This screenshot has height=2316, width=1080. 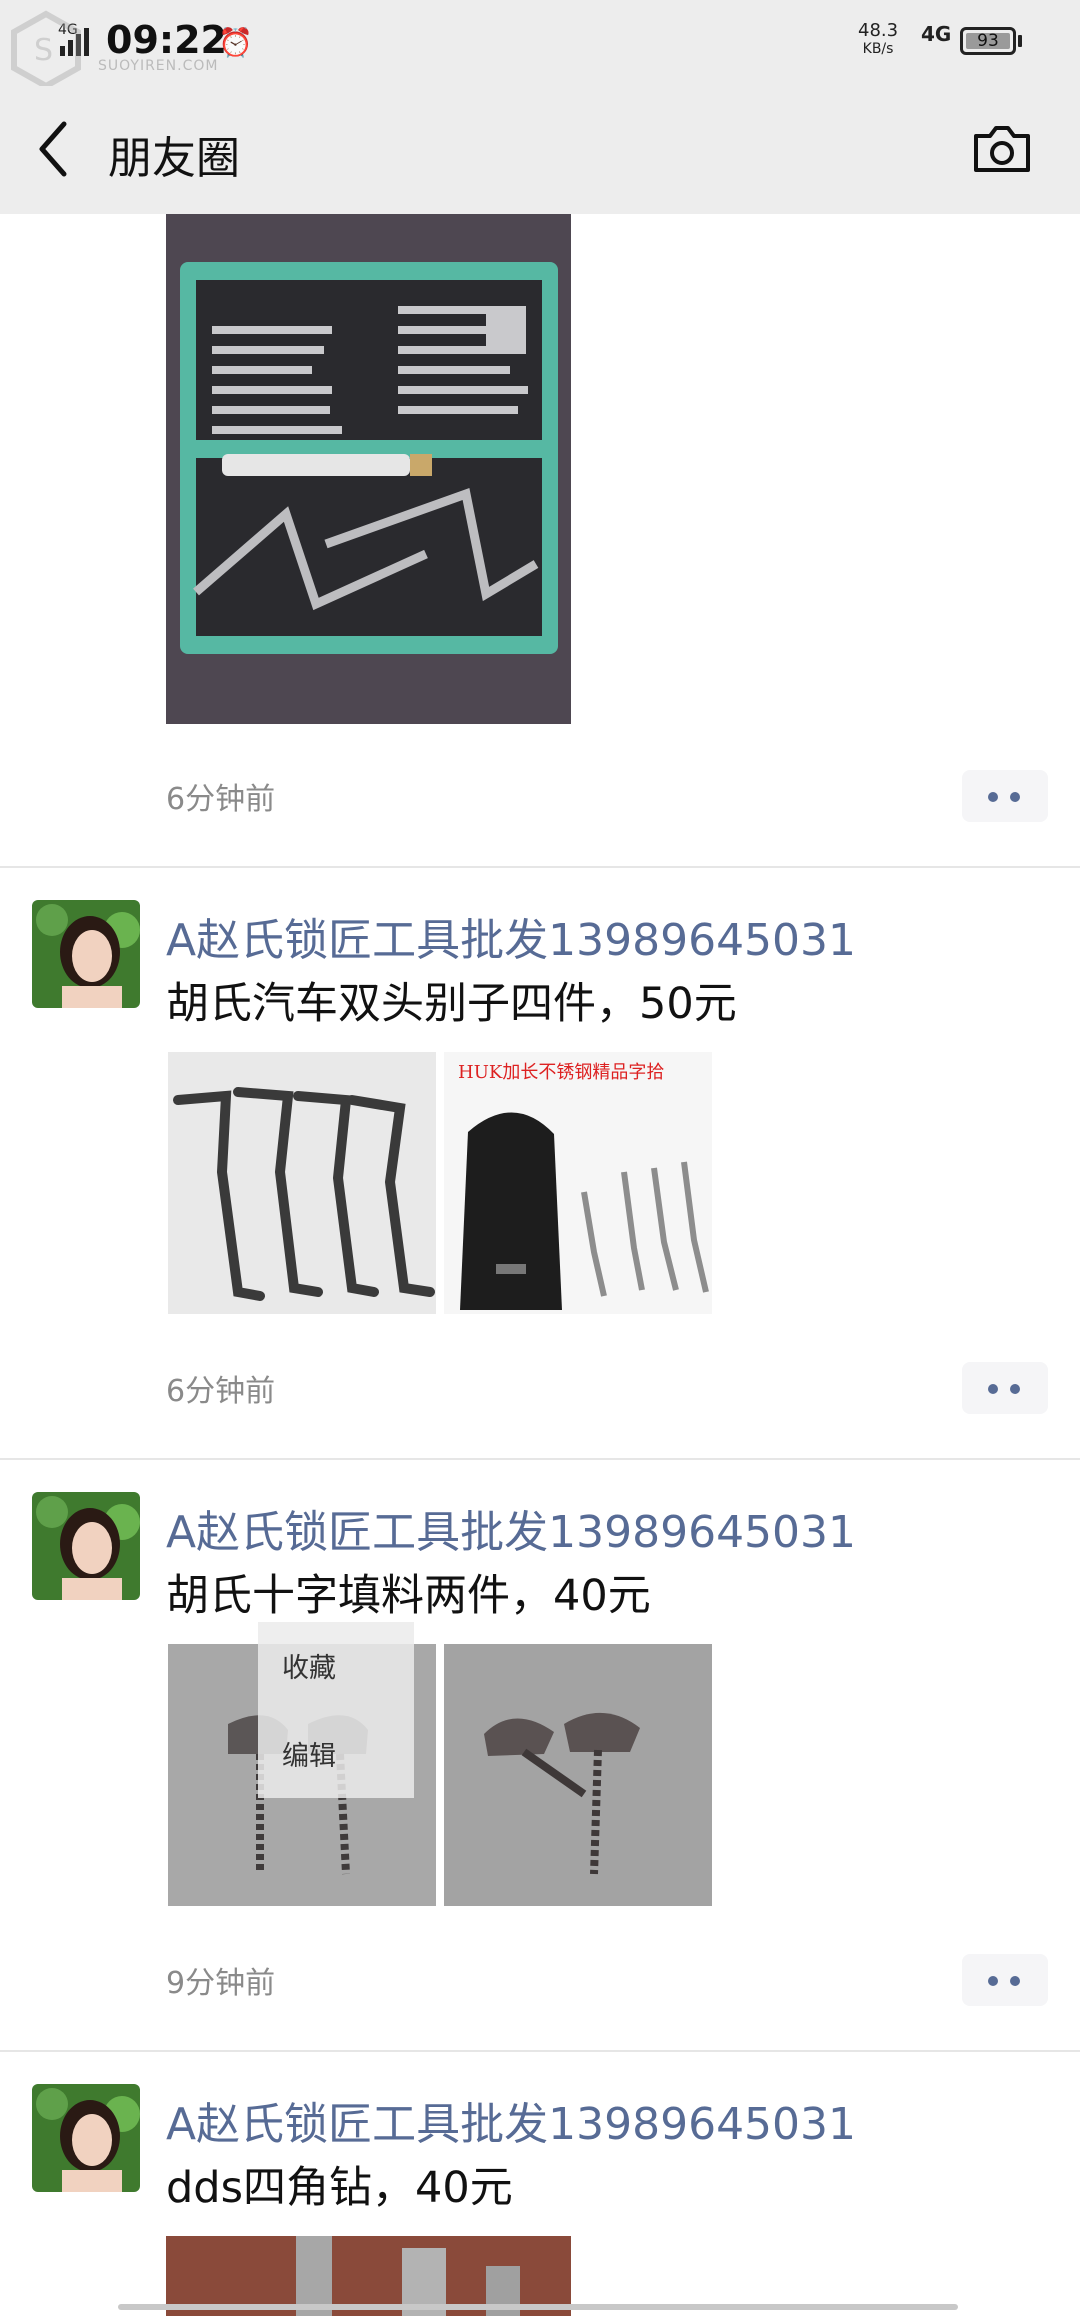 What do you see at coordinates (878, 30) in the screenshot?
I see `speed-value: 48.3` at bounding box center [878, 30].